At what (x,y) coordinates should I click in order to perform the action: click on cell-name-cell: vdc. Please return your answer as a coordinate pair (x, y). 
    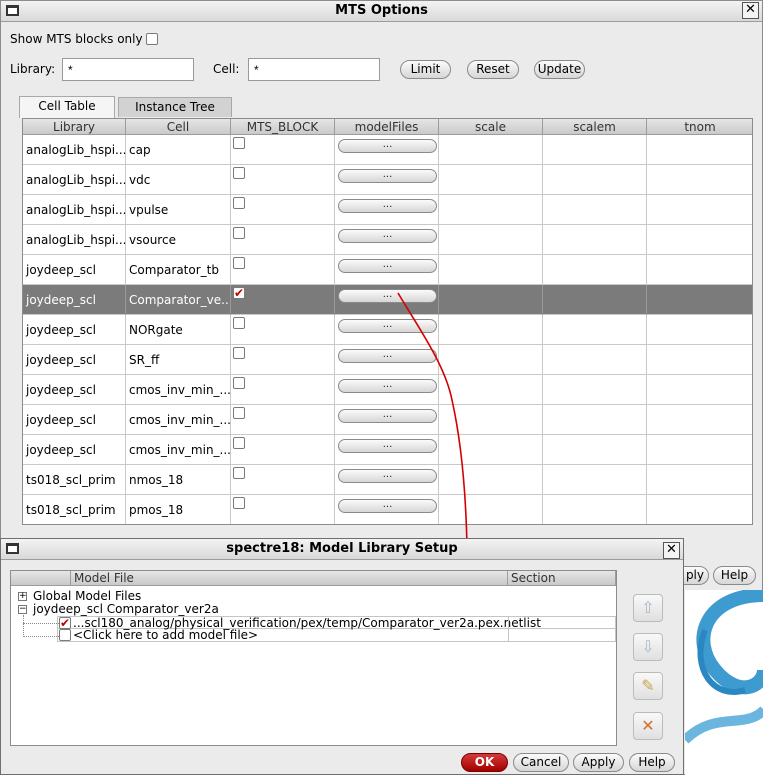
    Looking at the image, I should click on (178, 180).